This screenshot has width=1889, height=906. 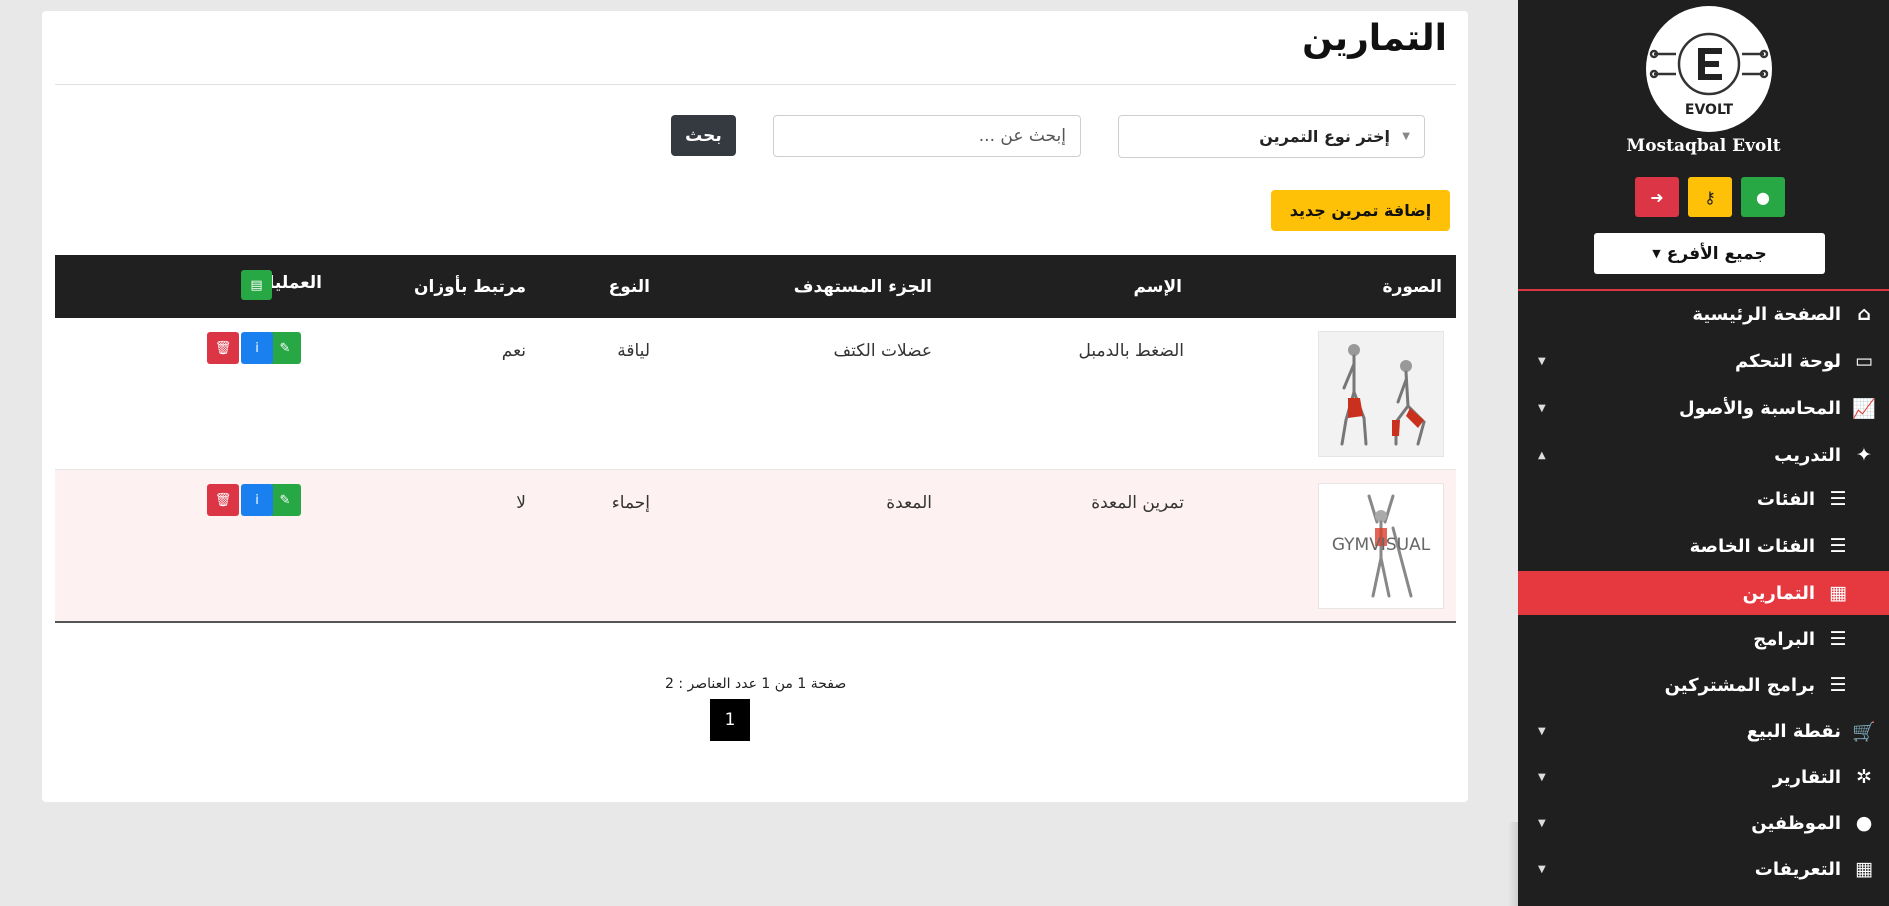 What do you see at coordinates (1703, 290) in the screenshot?
I see `sidebar-divider` at bounding box center [1703, 290].